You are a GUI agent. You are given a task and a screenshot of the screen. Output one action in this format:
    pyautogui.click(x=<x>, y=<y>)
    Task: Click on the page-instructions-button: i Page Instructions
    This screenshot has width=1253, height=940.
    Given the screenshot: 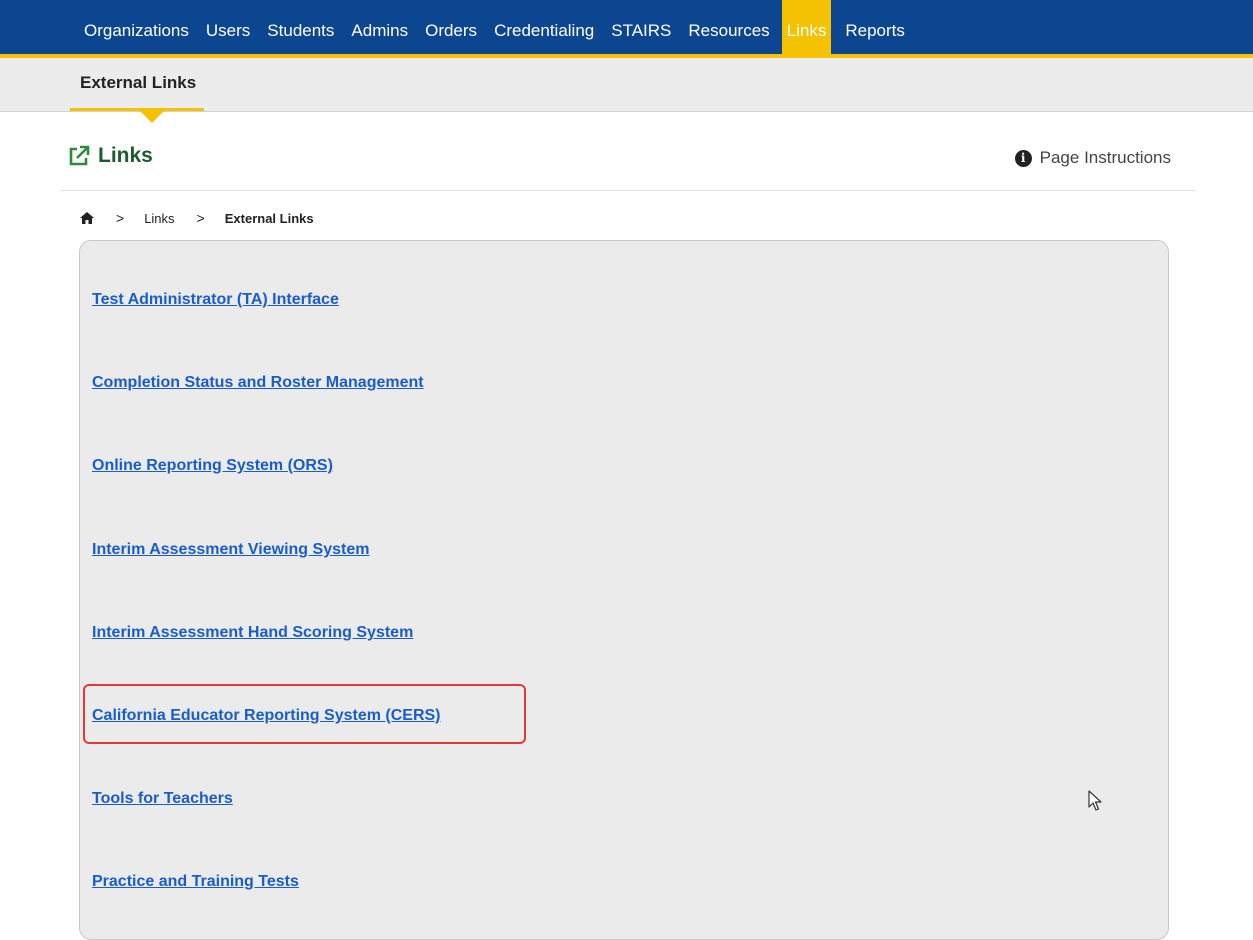 What is the action you would take?
    pyautogui.click(x=1092, y=158)
    